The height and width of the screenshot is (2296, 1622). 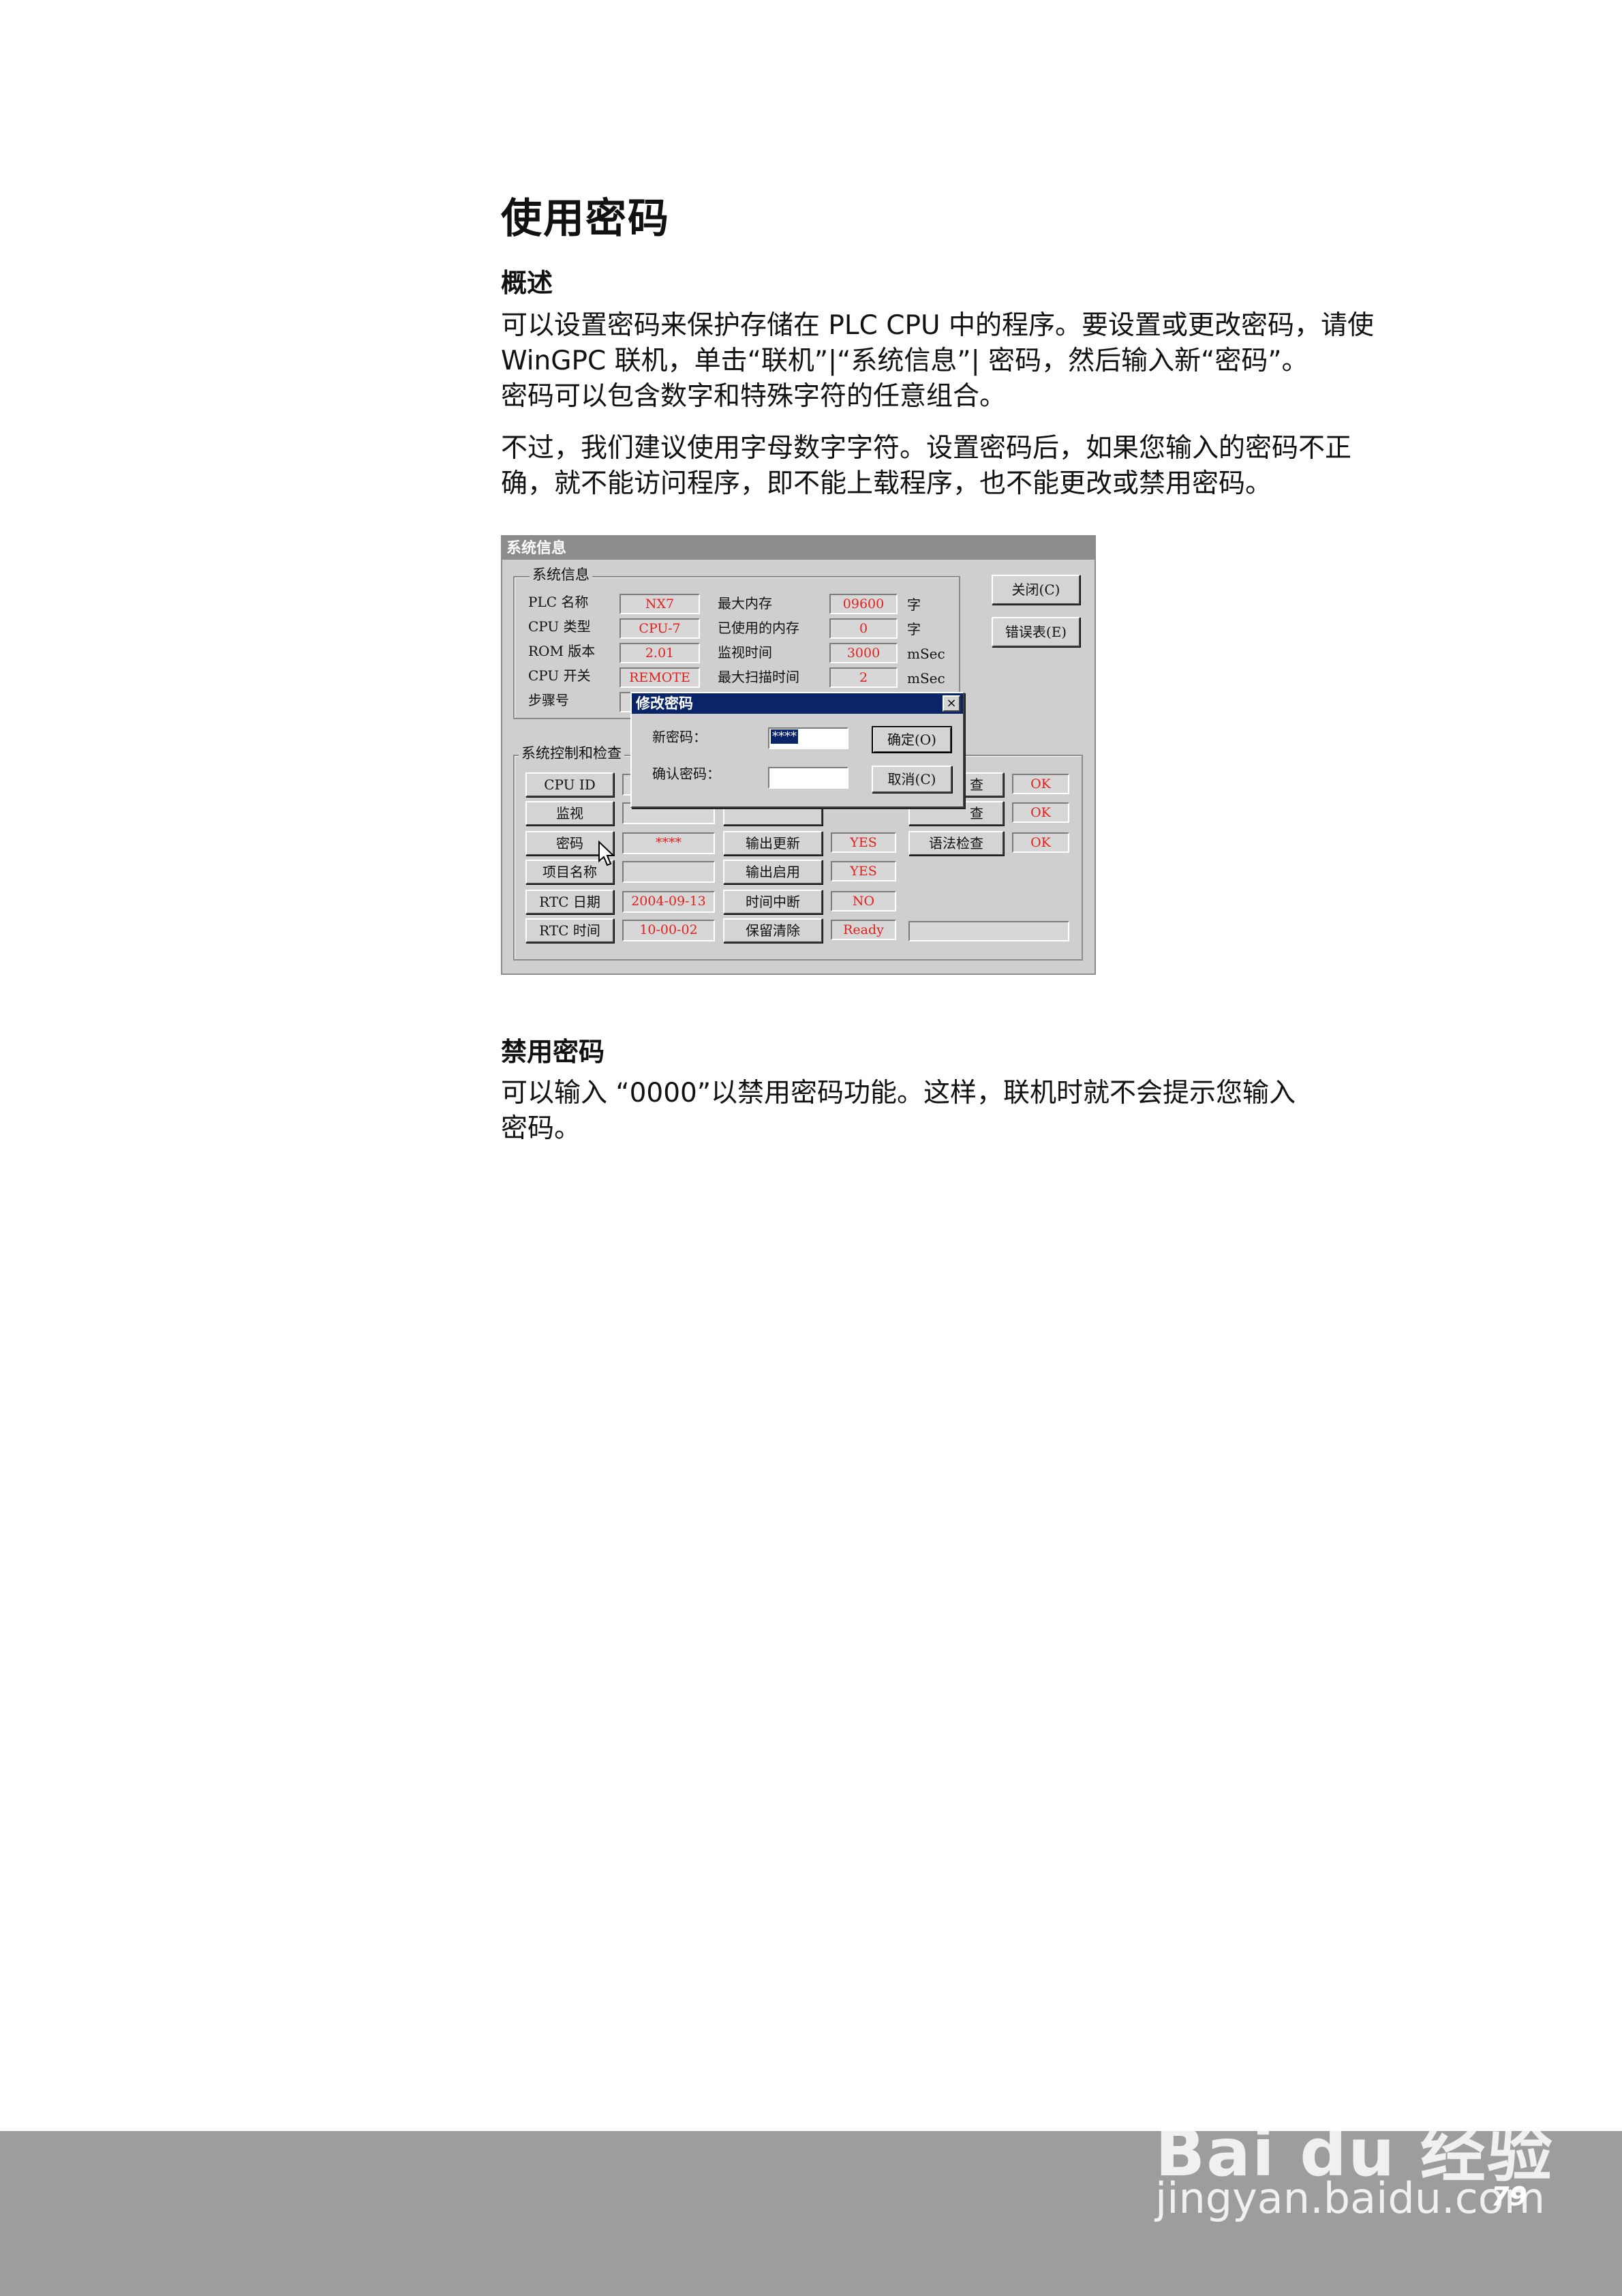 I want to click on row-label: ROM 版本, so click(x=562, y=651).